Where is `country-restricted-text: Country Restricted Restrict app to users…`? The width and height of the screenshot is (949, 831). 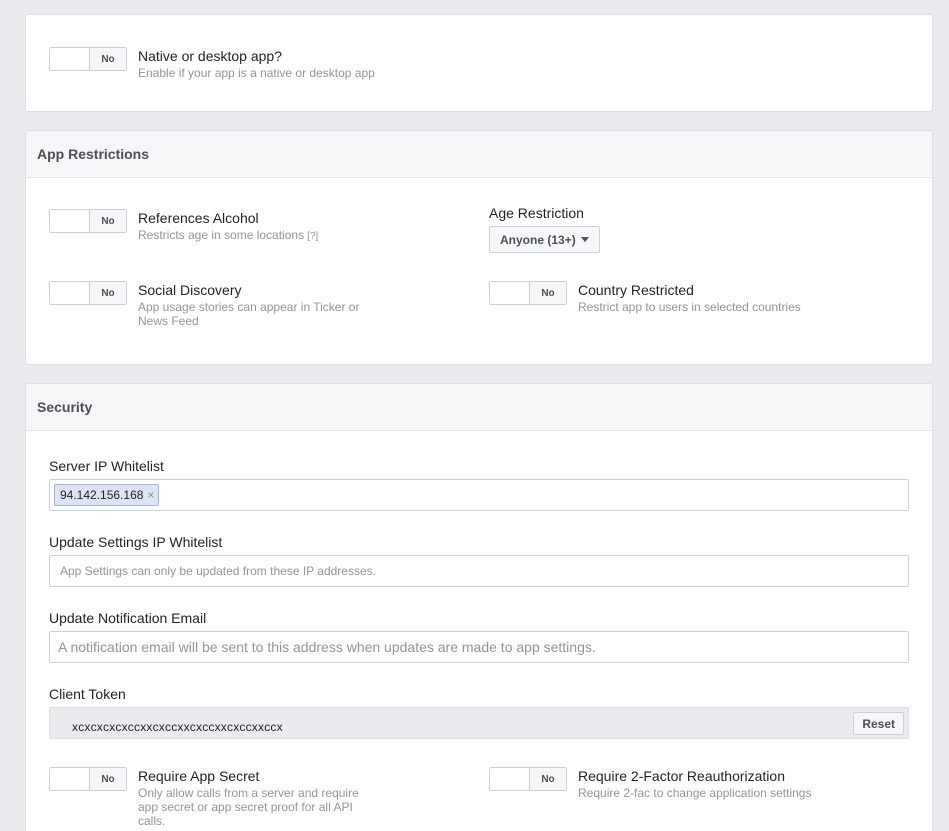 country-restricted-text: Country Restricted Restrict app to users… is located at coordinates (689, 297).